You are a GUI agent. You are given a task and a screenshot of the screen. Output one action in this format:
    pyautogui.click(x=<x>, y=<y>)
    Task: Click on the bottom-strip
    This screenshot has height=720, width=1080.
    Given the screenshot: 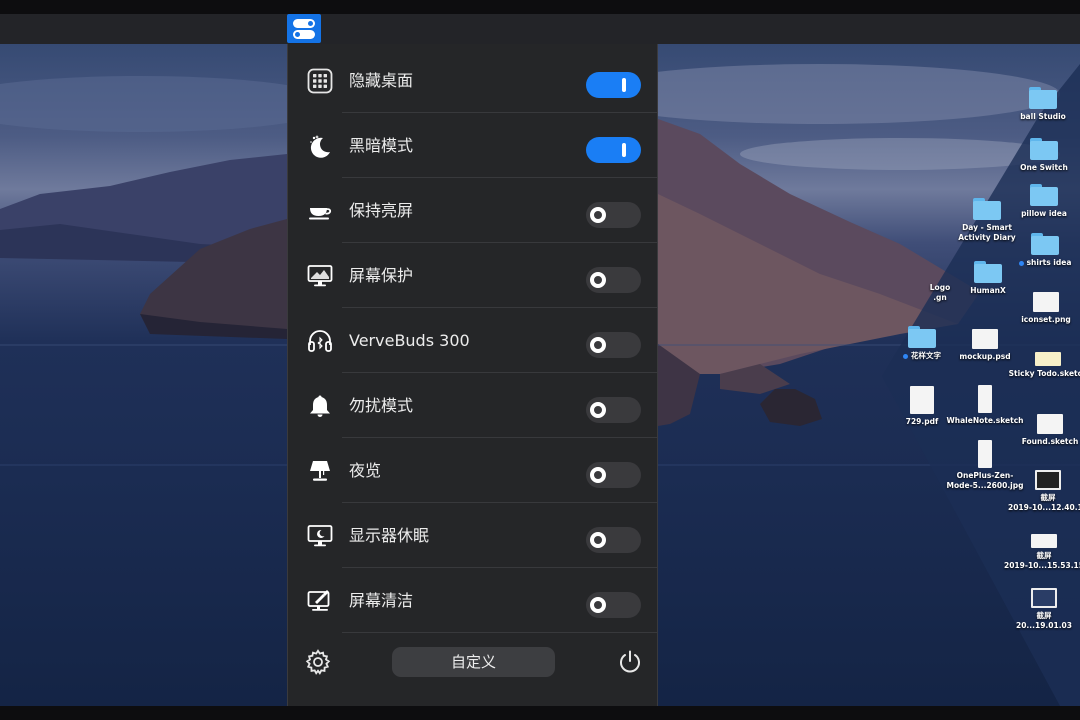 What is the action you would take?
    pyautogui.click(x=540, y=713)
    